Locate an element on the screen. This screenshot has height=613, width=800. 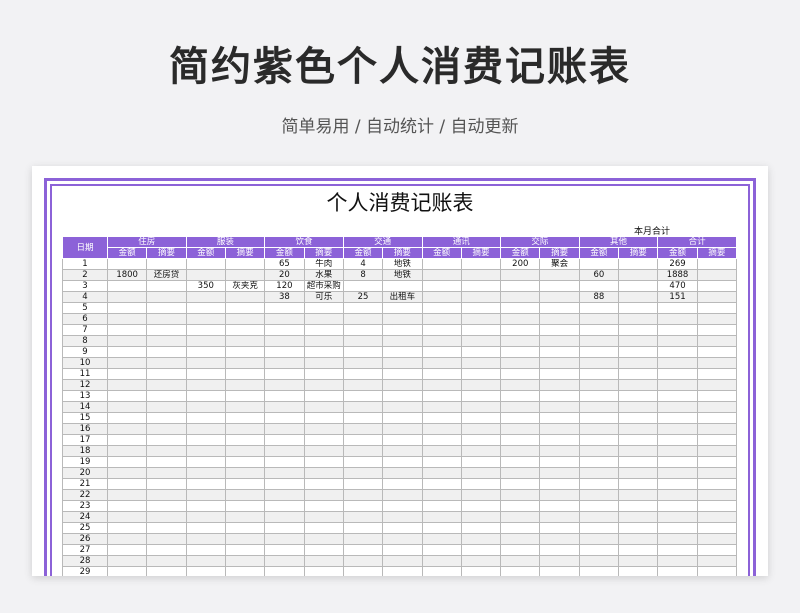
date-cell: 19 is located at coordinates (85, 462).